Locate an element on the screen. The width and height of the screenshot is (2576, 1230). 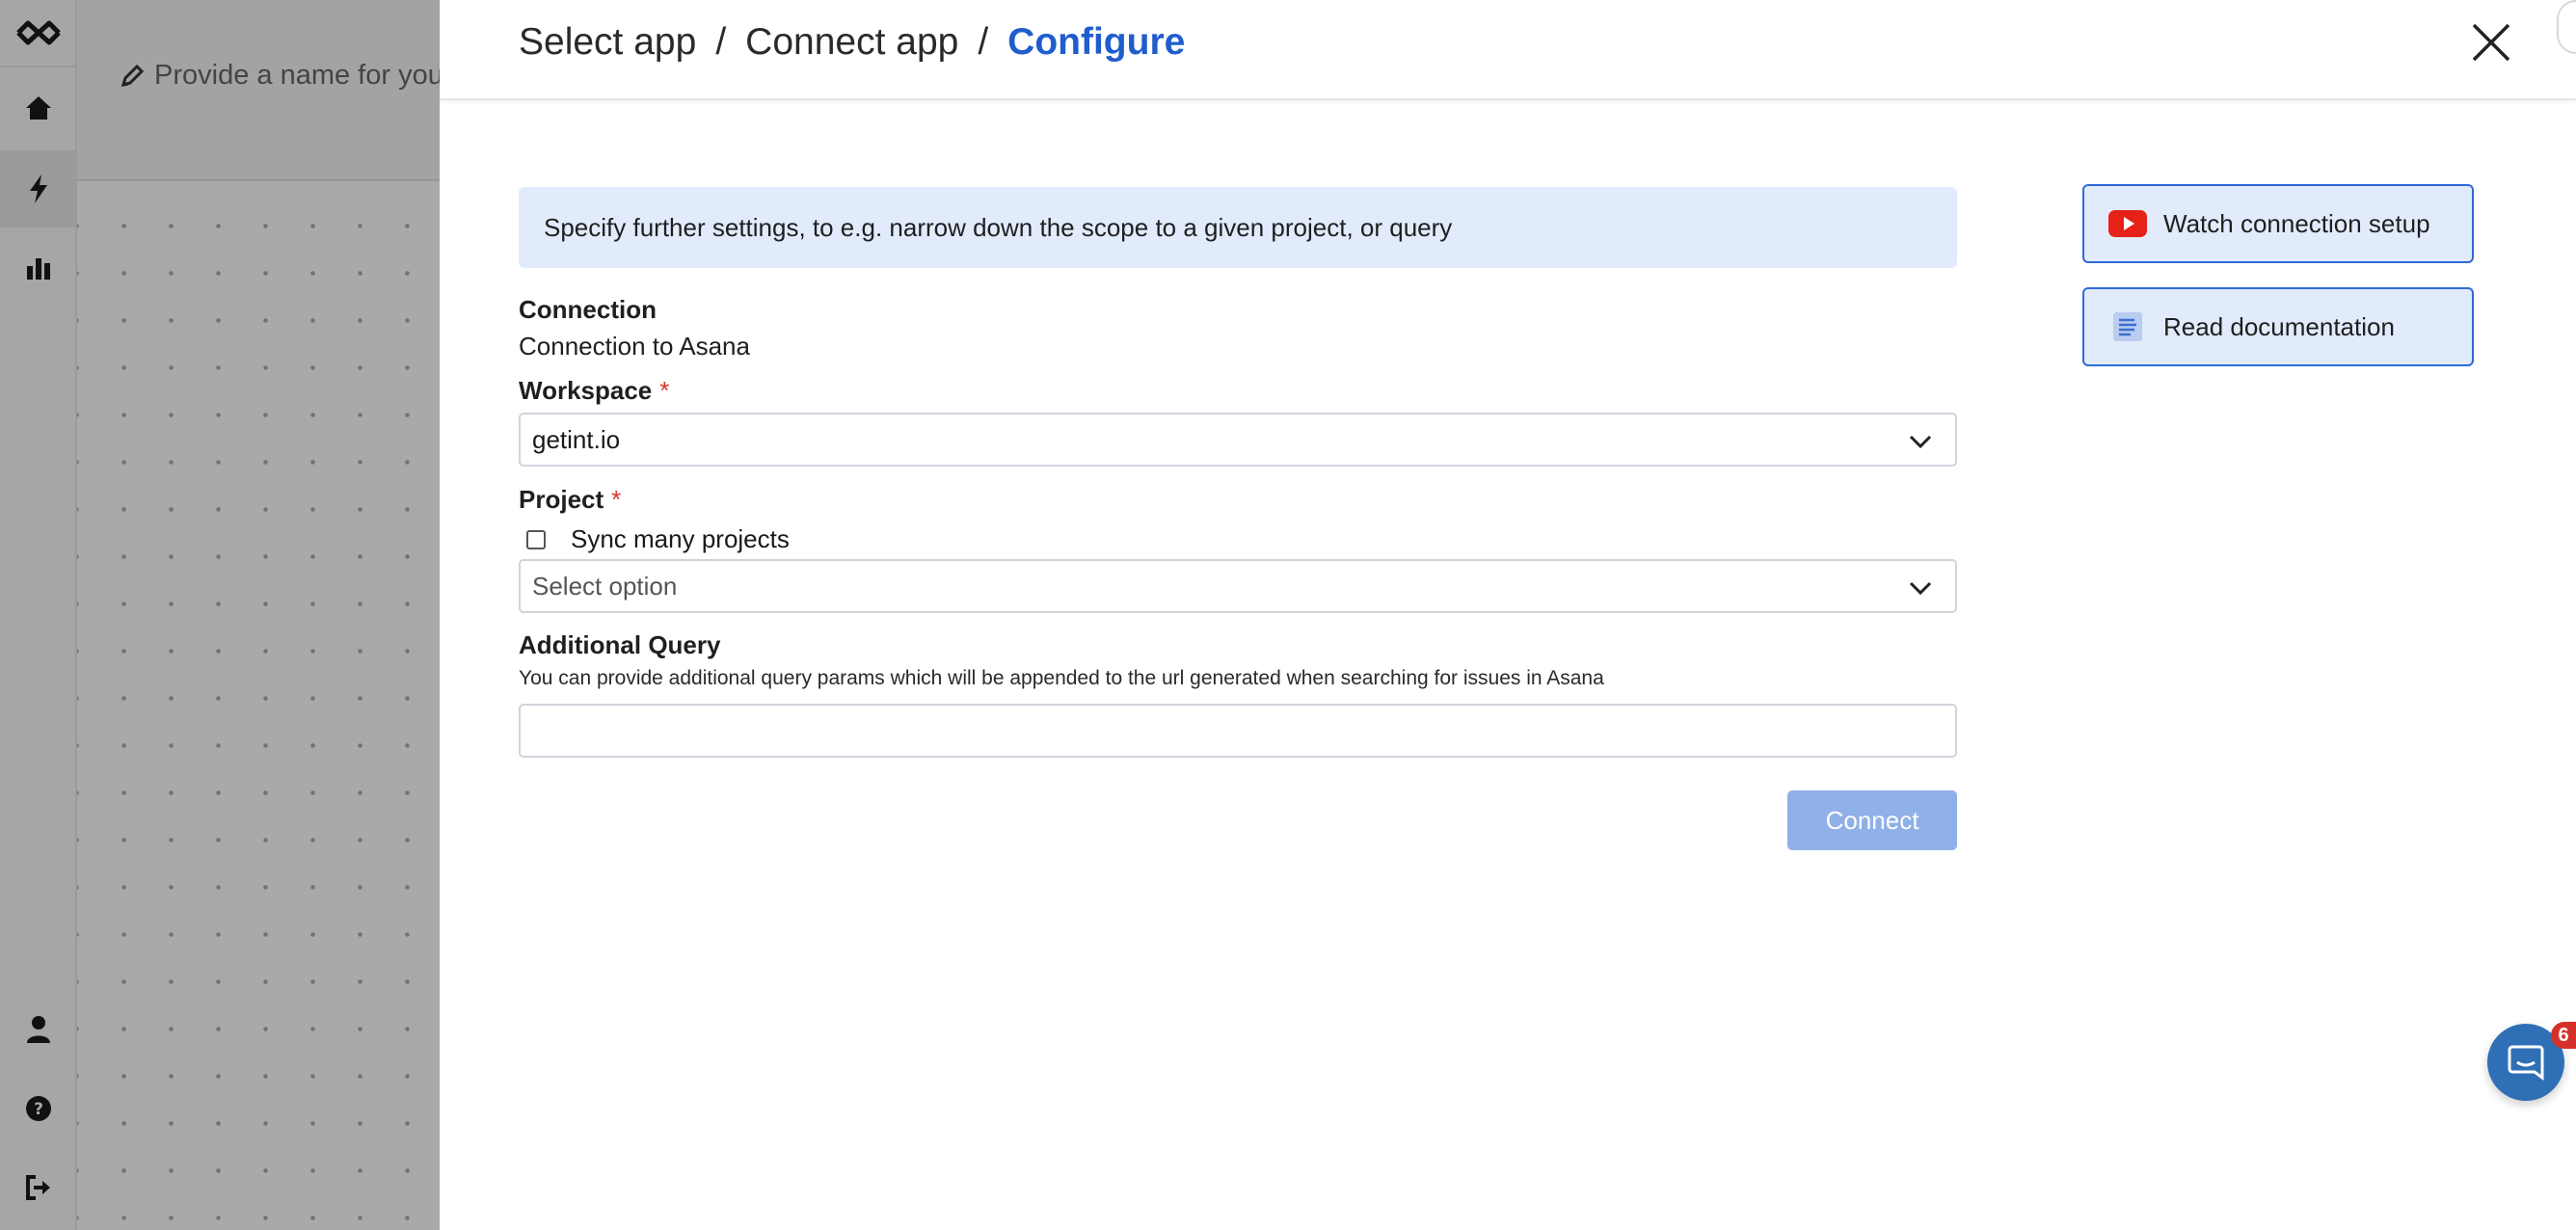
project-select: Select option is located at coordinates (1238, 586).